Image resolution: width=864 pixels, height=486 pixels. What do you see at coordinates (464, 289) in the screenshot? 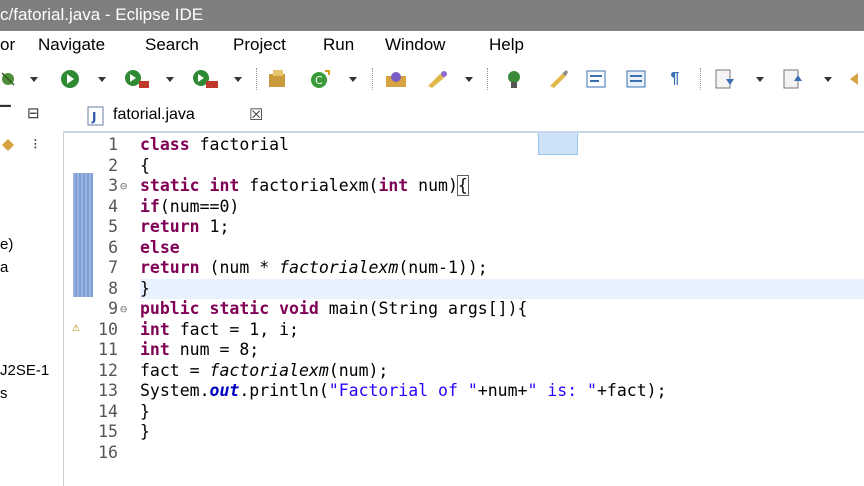
I see `code-line: 8}` at bounding box center [464, 289].